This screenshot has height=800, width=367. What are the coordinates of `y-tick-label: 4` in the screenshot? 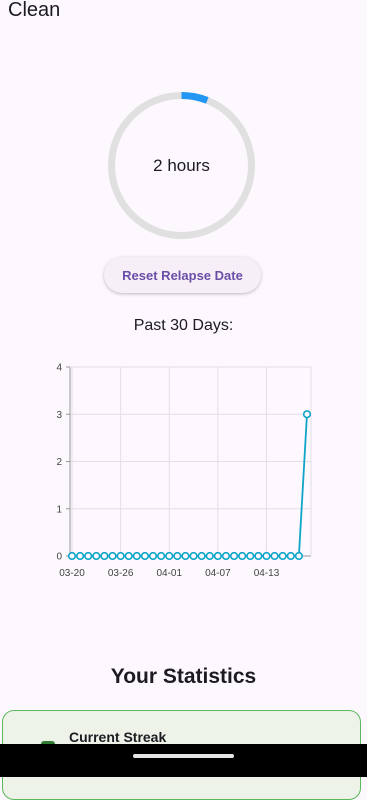 It's located at (59, 368).